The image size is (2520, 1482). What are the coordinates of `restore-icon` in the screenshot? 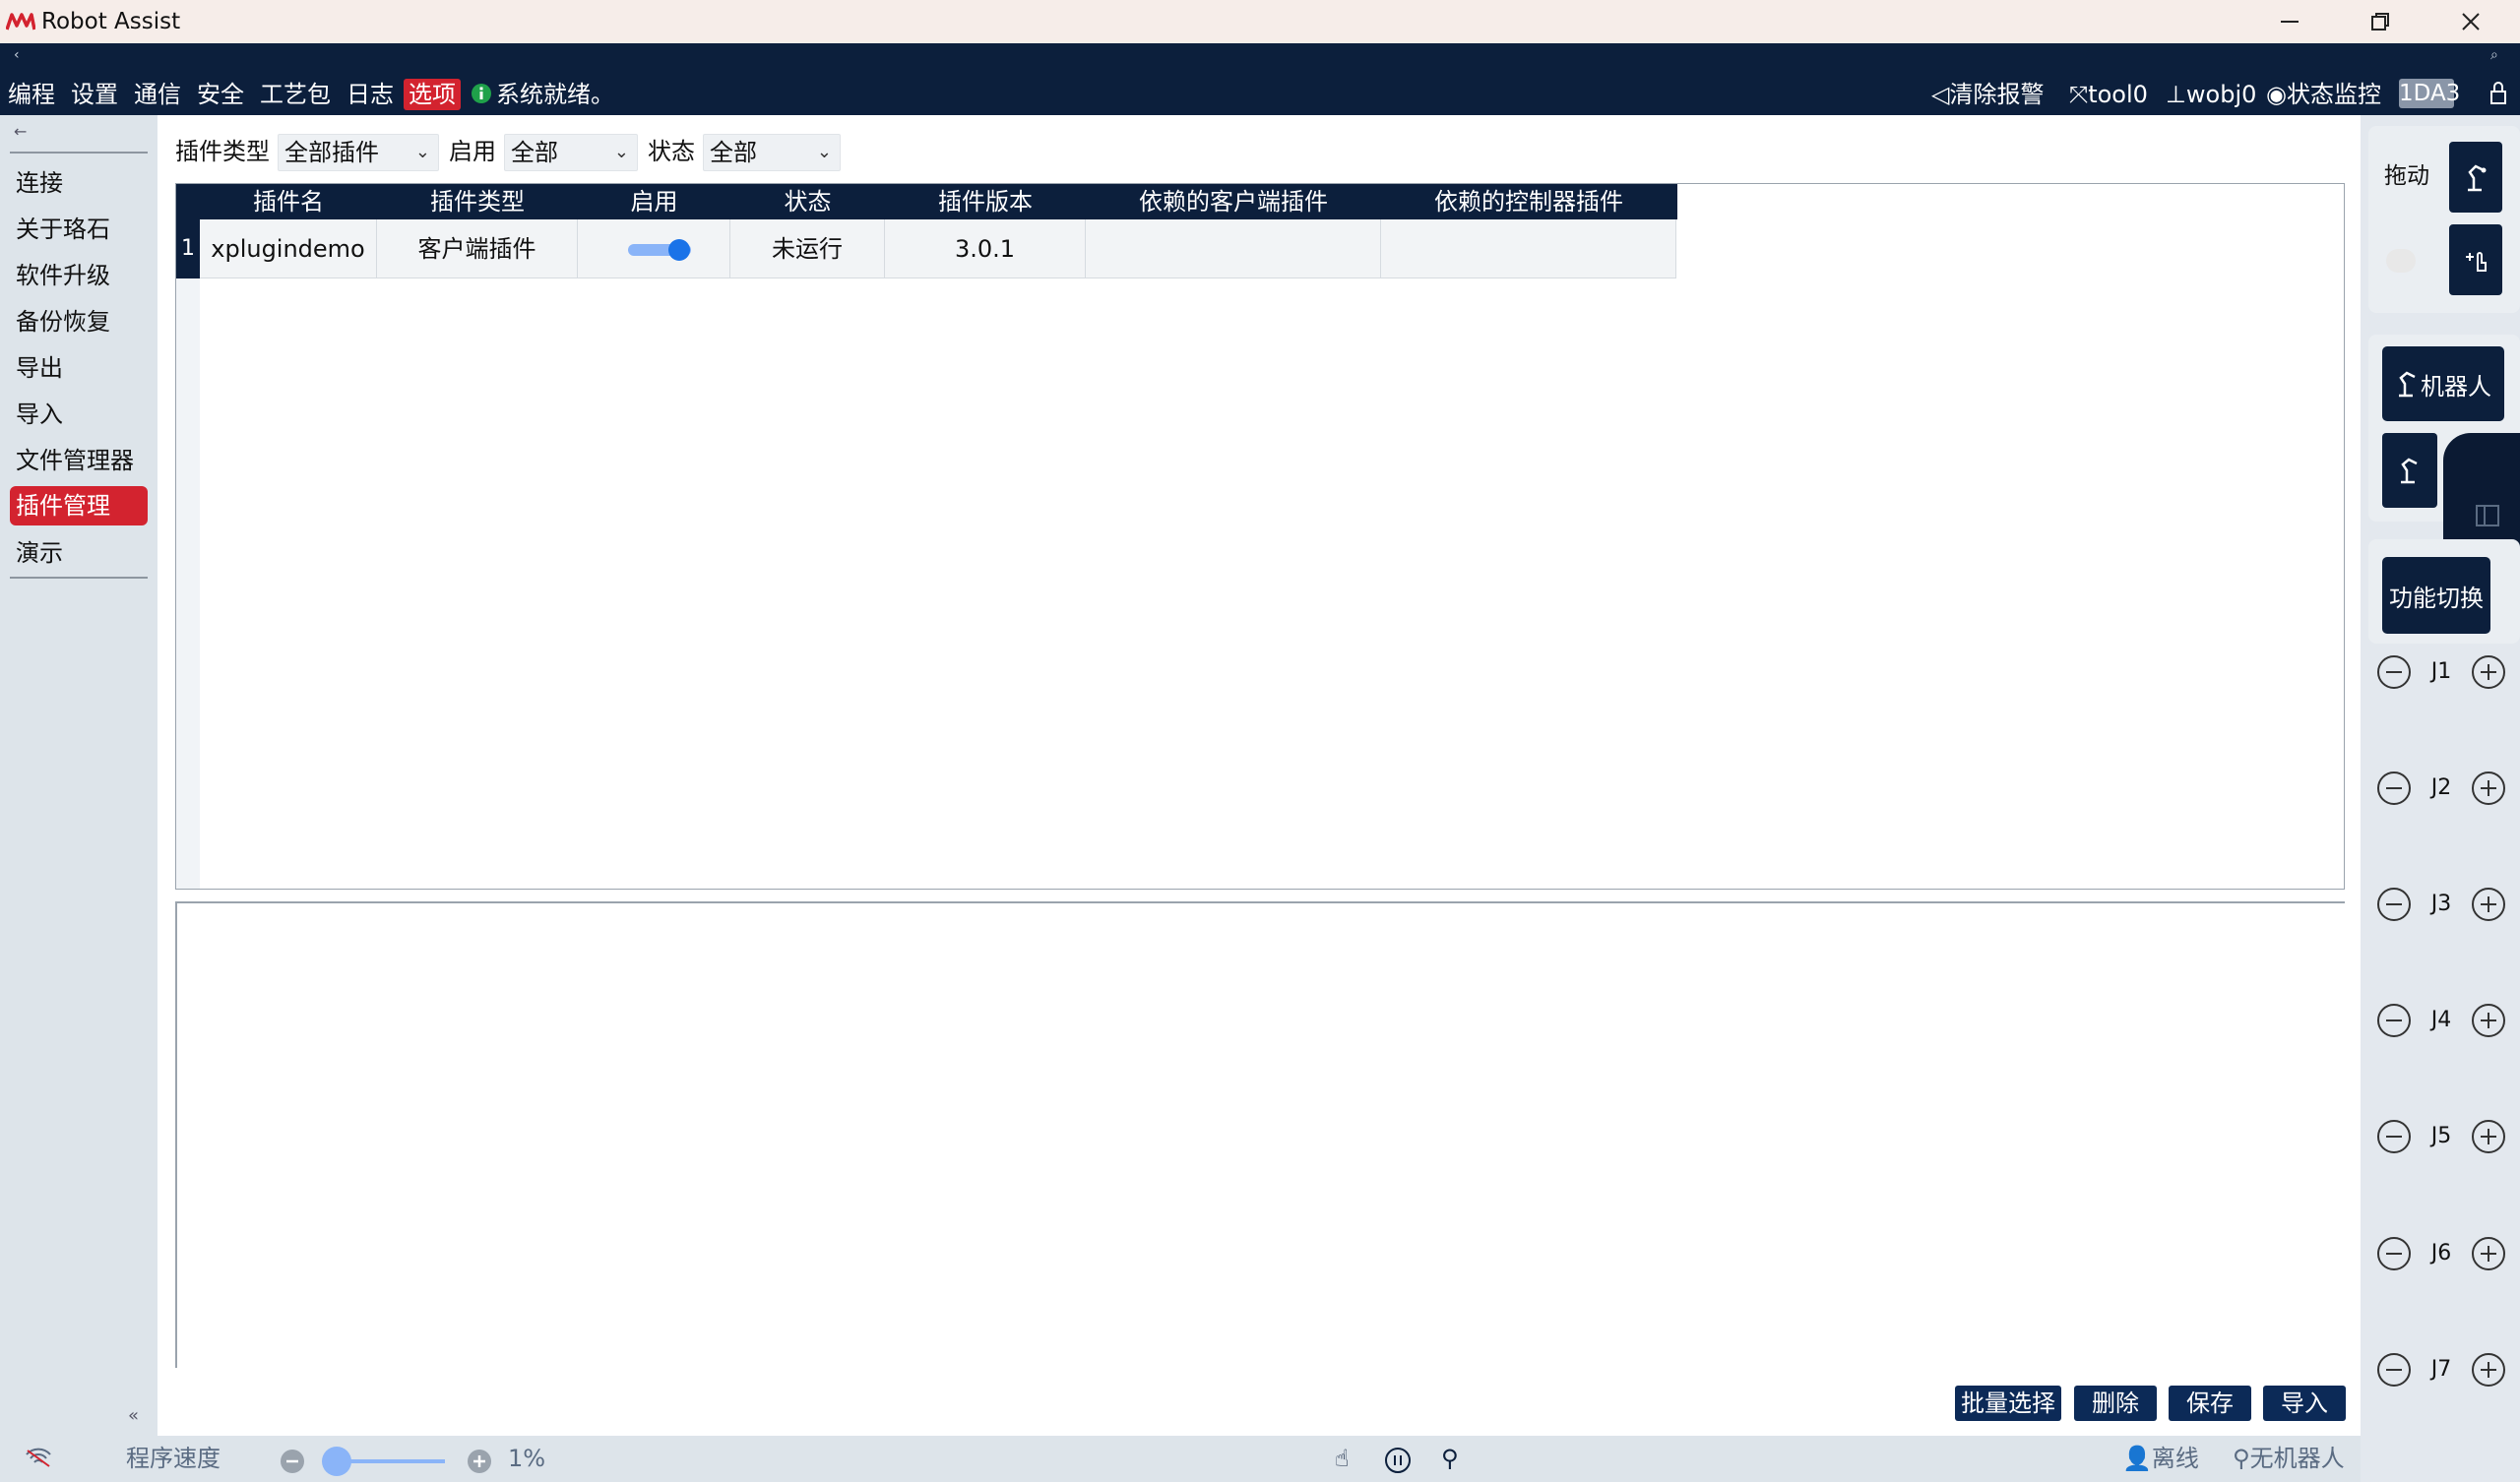 It's located at (2380, 22).